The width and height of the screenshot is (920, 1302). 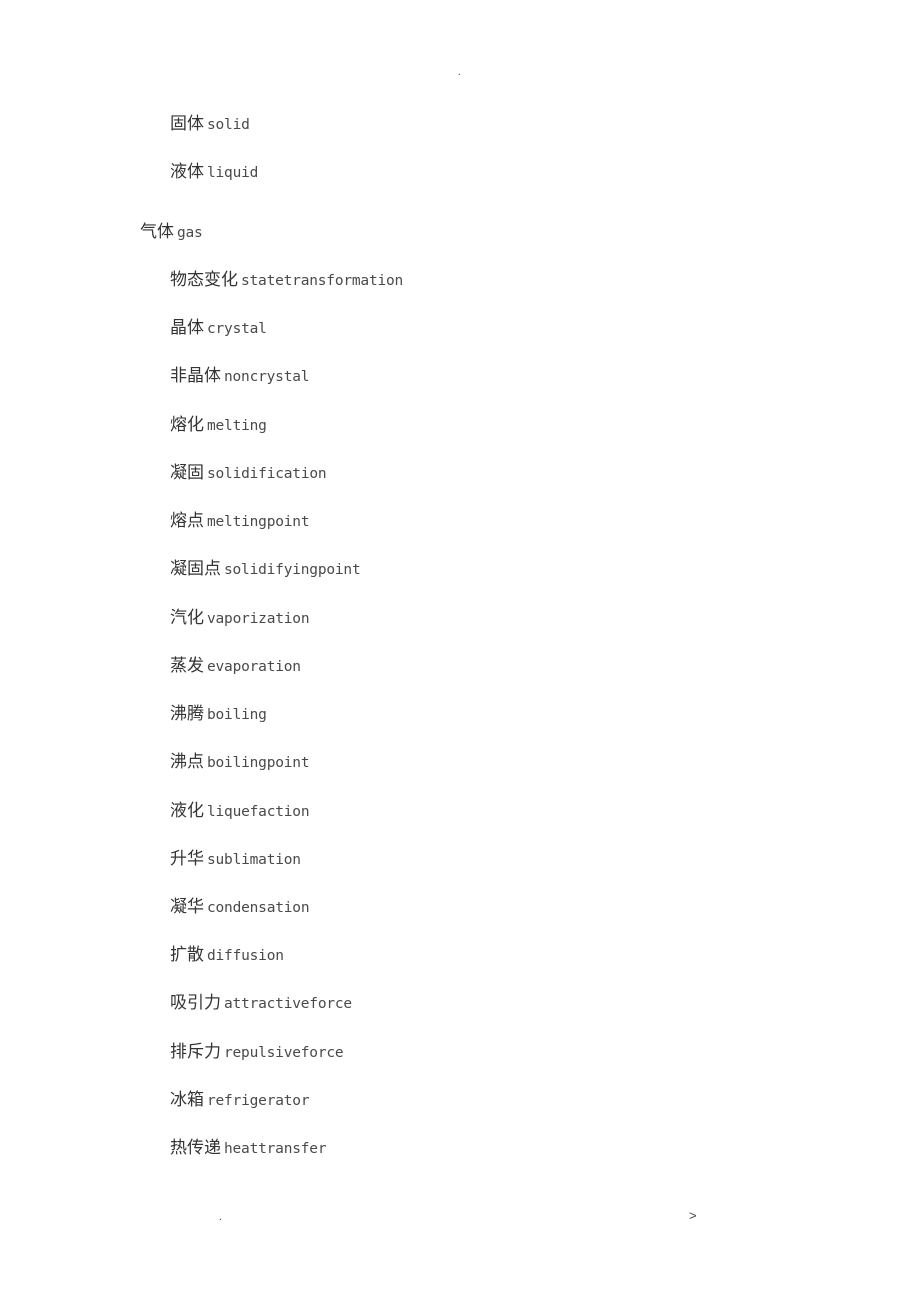 What do you see at coordinates (288, 1004) in the screenshot?
I see `term-english: attractiveforce` at bounding box center [288, 1004].